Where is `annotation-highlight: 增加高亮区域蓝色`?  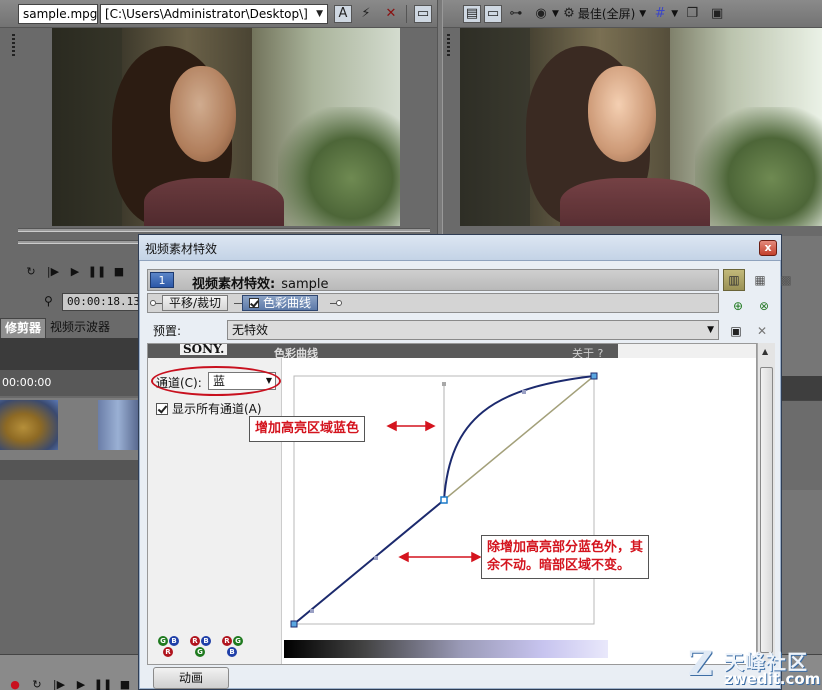 annotation-highlight: 增加高亮区域蓝色 is located at coordinates (307, 429).